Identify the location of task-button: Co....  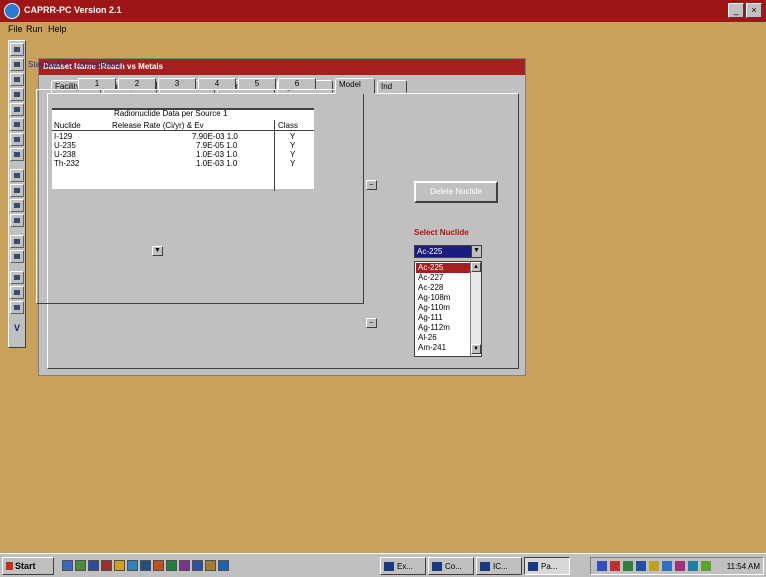
(451, 566).